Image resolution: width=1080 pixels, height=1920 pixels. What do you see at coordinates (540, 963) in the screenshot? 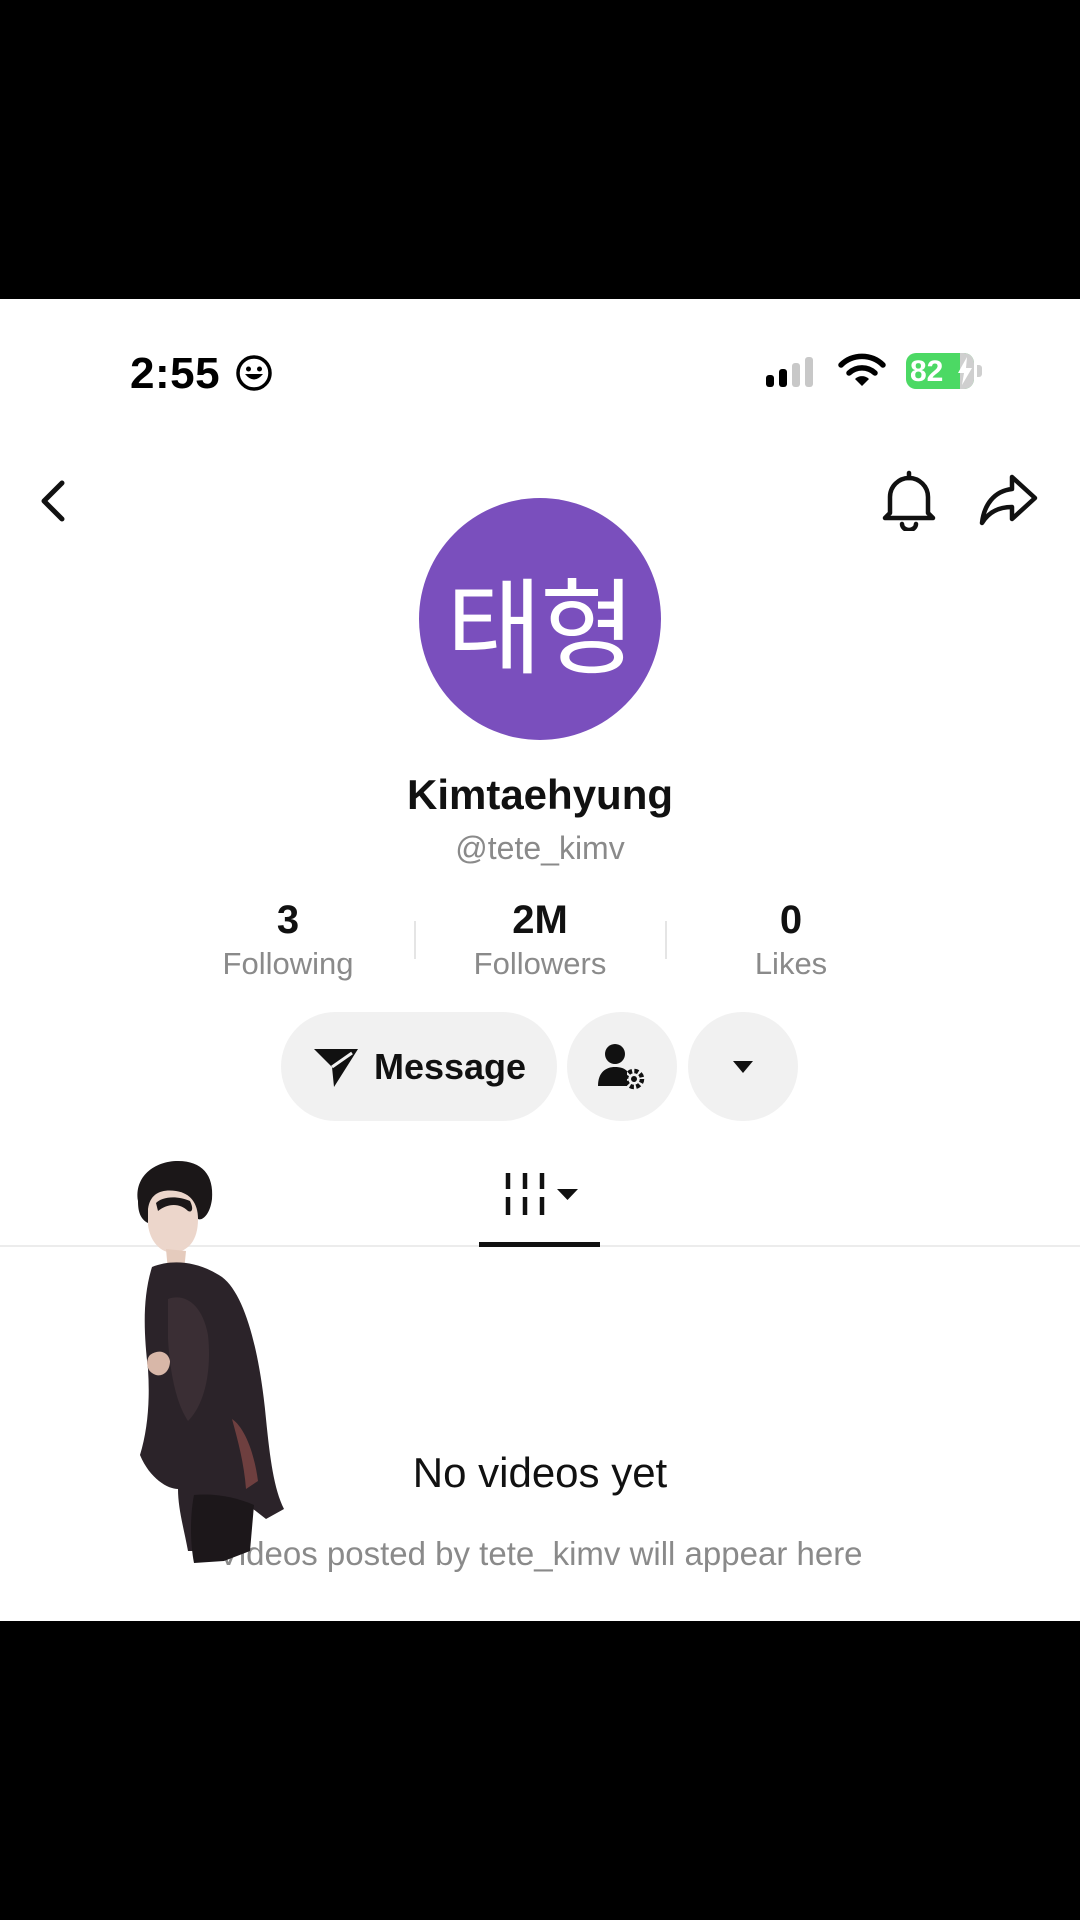
I see `followers-label: Followers` at bounding box center [540, 963].